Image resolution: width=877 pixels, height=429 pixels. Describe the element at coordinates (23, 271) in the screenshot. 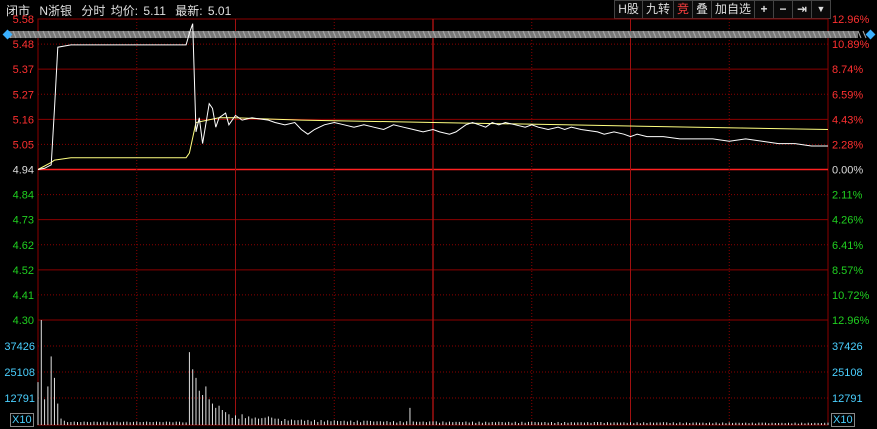

I see `price-tick-label: 4.52` at that location.